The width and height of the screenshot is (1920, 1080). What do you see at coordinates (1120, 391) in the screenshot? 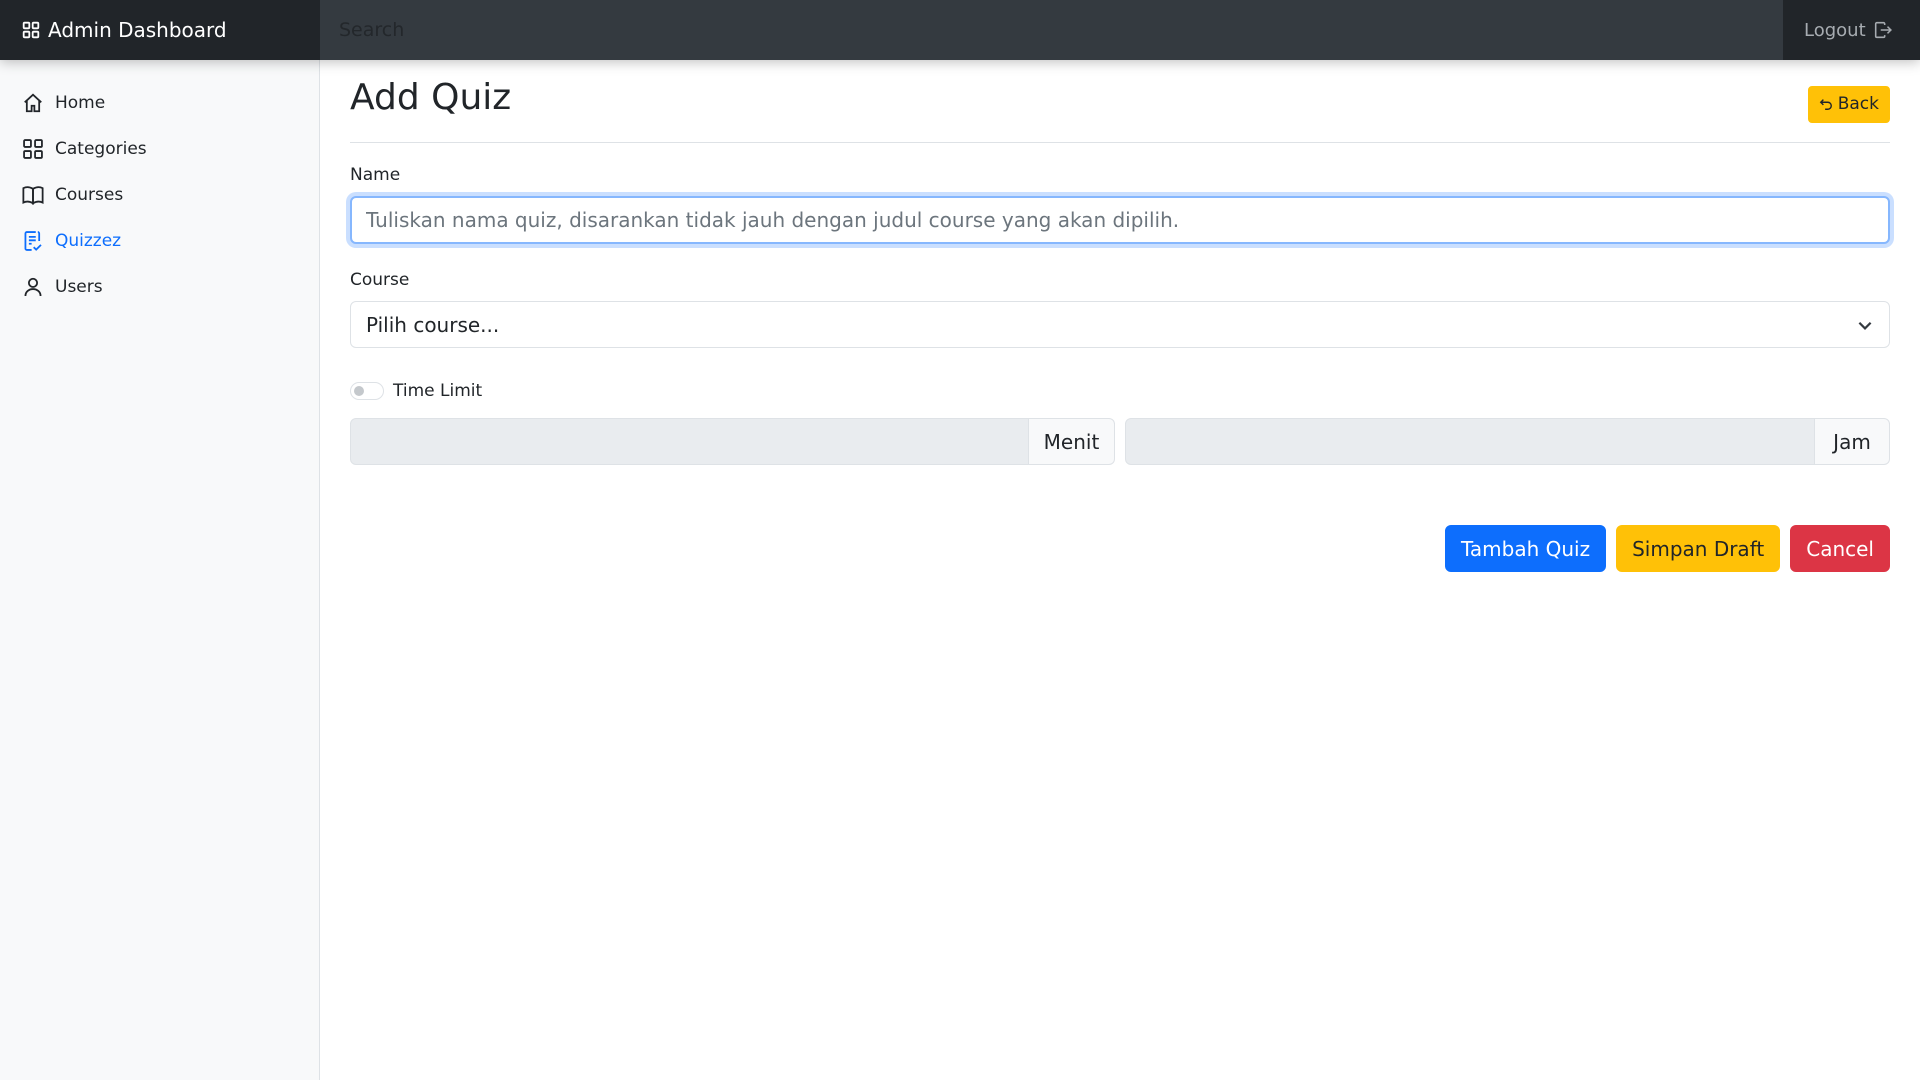
I see `time-limit-row: Time Limit` at bounding box center [1120, 391].